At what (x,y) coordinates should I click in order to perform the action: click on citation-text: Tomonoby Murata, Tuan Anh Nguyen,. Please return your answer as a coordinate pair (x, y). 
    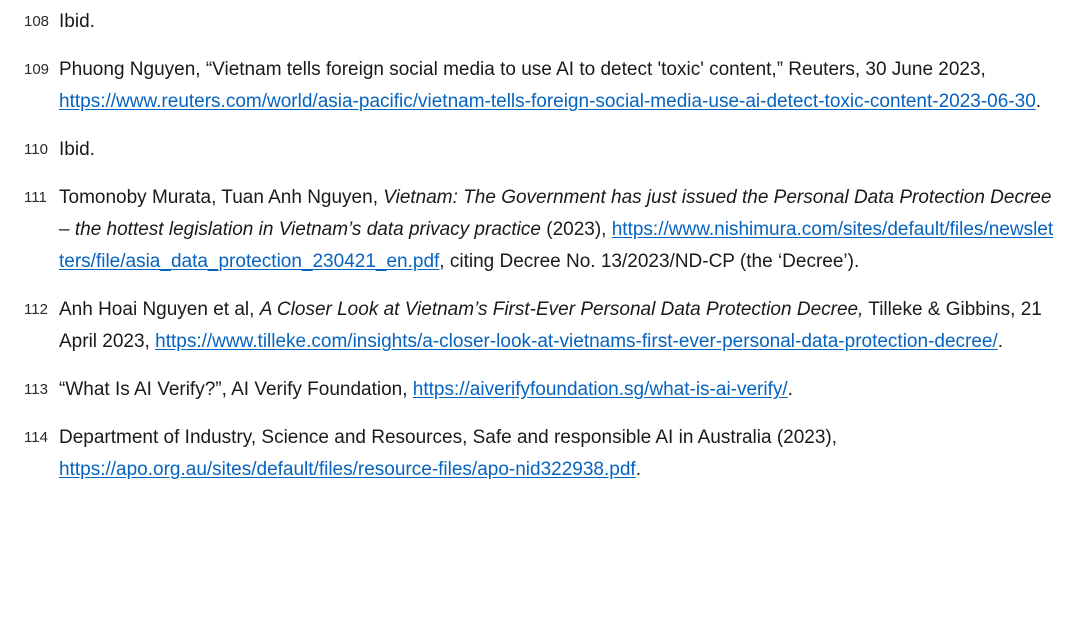
    Looking at the image, I should click on (221, 197).